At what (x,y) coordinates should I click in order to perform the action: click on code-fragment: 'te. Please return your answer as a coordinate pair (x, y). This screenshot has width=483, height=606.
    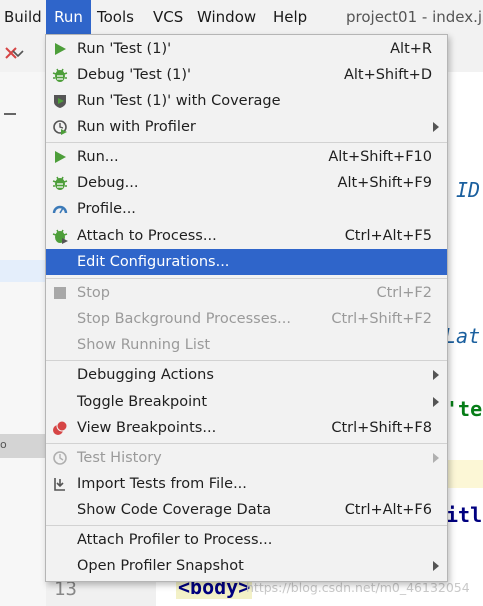
    Looking at the image, I should click on (464, 409).